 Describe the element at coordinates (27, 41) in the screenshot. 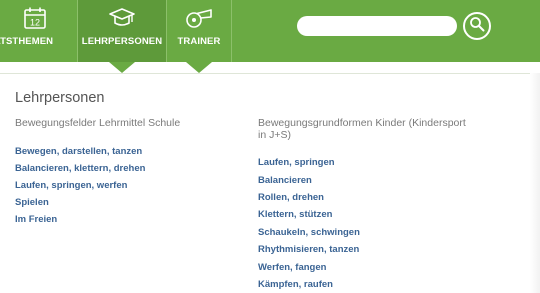

I see `nav-label-natsthemen: NATSTHEMEN` at that location.